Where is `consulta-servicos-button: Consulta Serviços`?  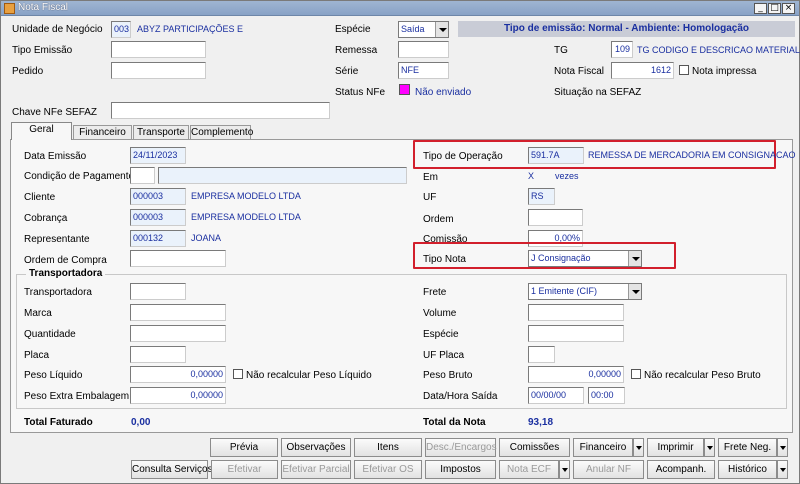
consulta-servicos-button: Consulta Serviços is located at coordinates (172, 469).